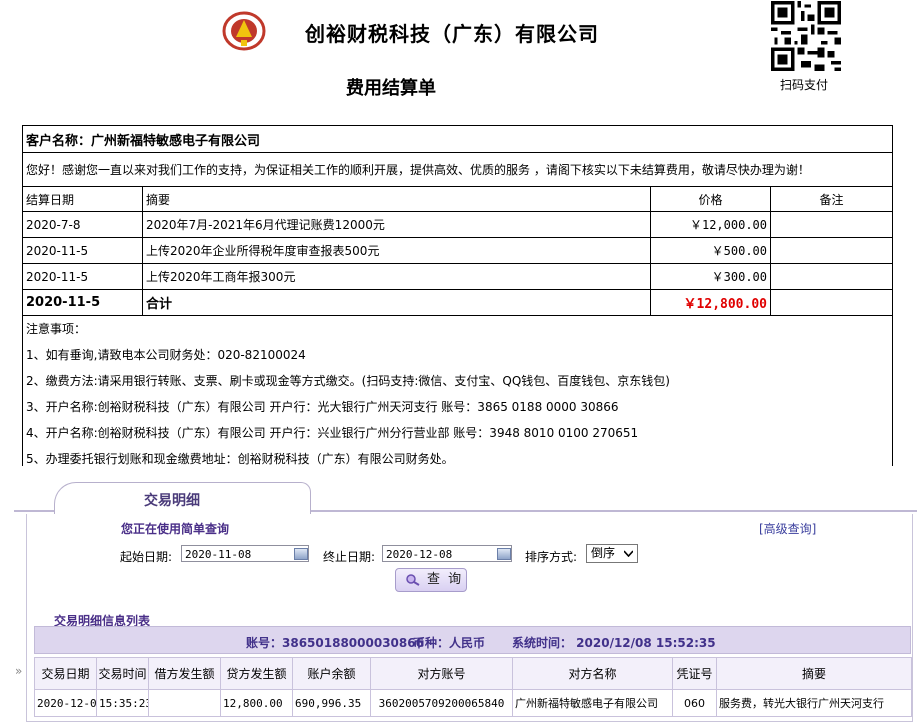 This screenshot has height=722, width=917. What do you see at coordinates (458, 471) in the screenshot?
I see `screenshot-divider` at bounding box center [458, 471].